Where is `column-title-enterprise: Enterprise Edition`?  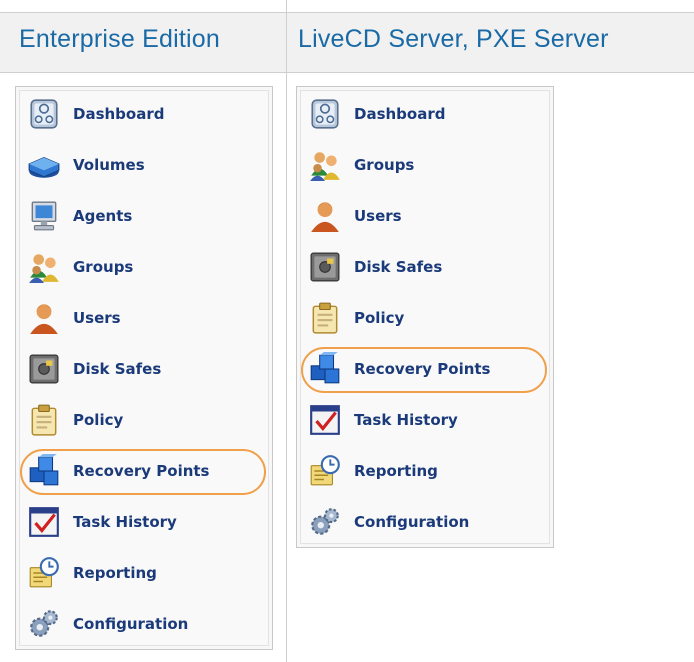
column-title-enterprise: Enterprise Edition is located at coordinates (119, 39).